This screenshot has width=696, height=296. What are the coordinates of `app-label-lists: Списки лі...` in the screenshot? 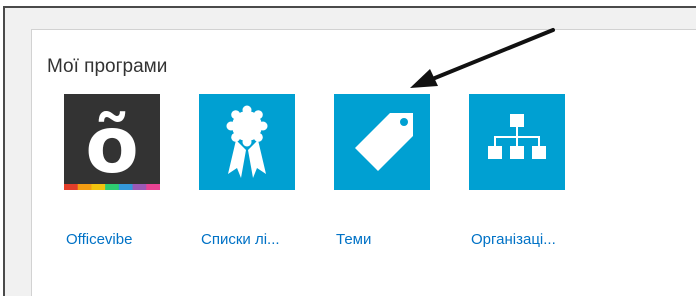 It's located at (240, 239).